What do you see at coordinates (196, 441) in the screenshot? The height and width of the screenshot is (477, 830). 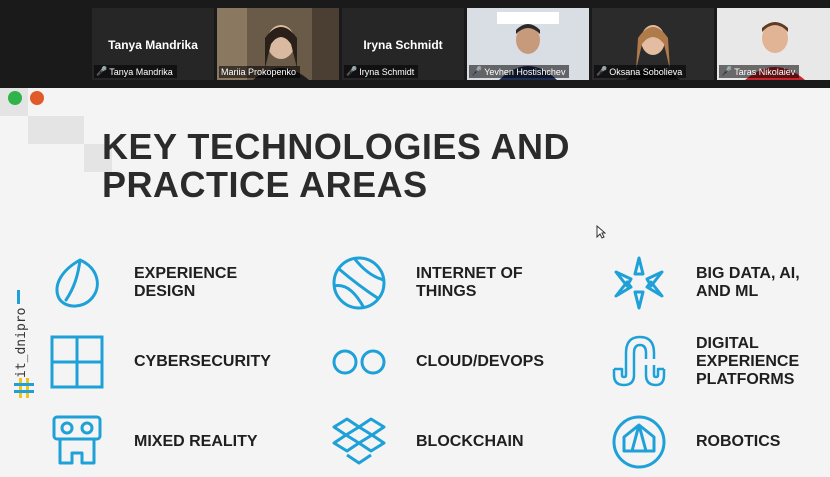 I see `tech-label: MIXED REALITY` at bounding box center [196, 441].